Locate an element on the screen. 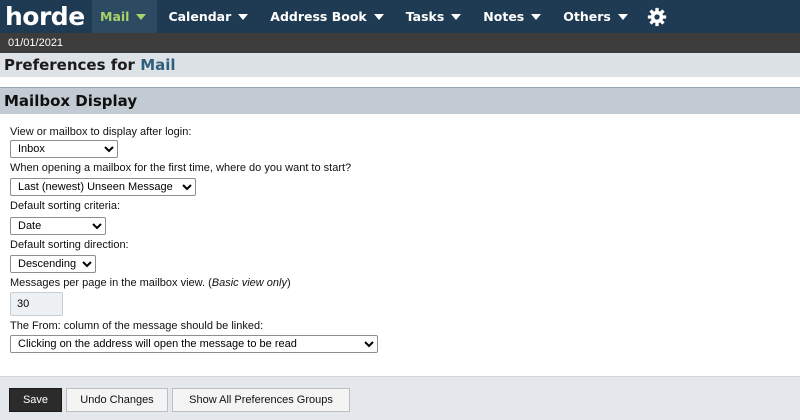 The width and height of the screenshot is (800, 420). page-title: Preferences for Mail is located at coordinates (90, 65).